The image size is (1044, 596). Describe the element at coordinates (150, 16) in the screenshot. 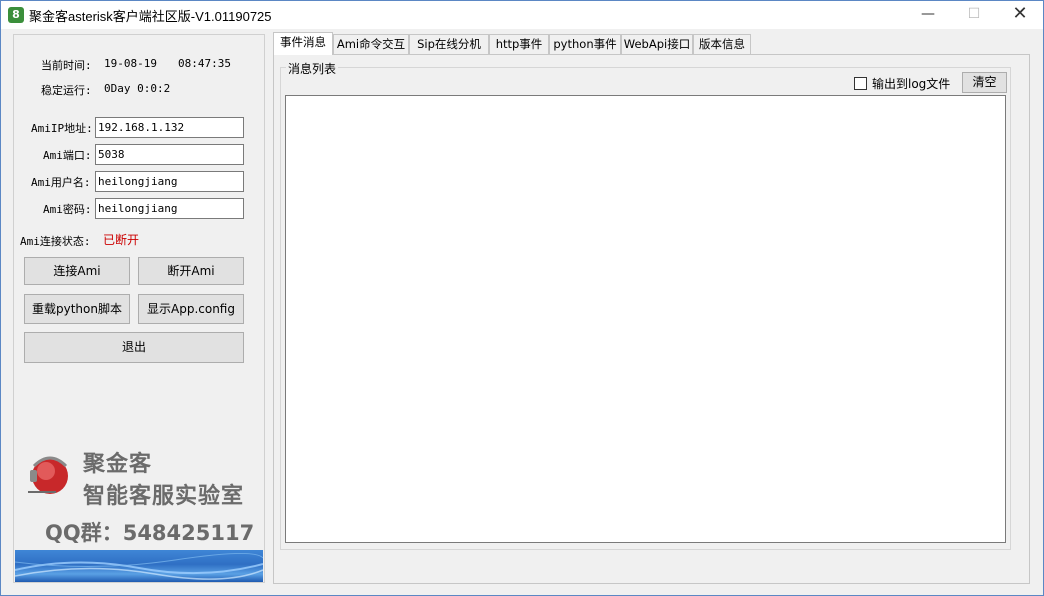

I see `window-title: 聚金客asterisk客户端社区版-V1.01190725` at that location.